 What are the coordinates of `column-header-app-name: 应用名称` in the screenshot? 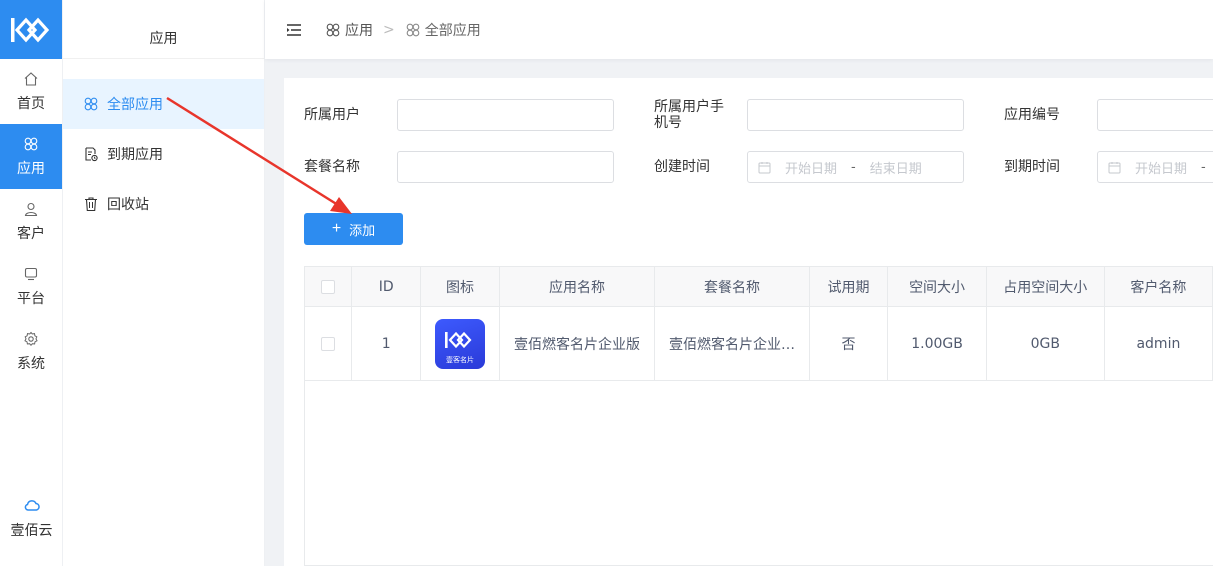 It's located at (578, 286).